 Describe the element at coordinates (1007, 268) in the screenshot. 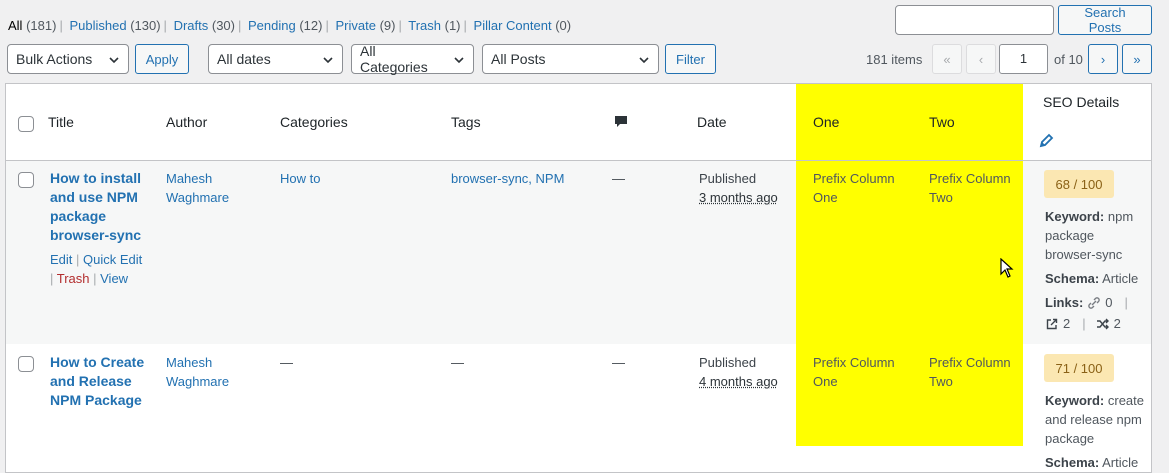

I see `mouse-cursor-icon` at that location.